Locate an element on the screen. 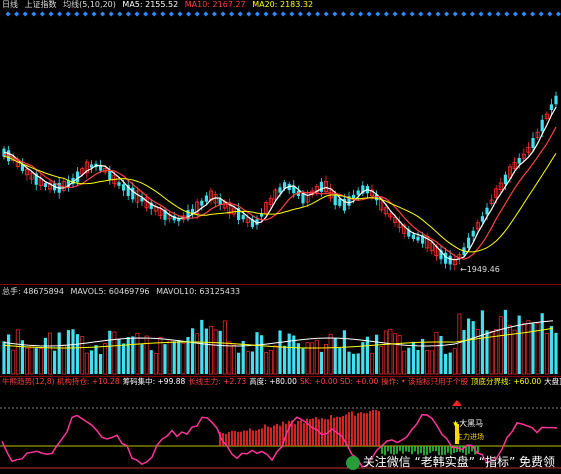 The width and height of the screenshot is (561, 474). indicator-value-3: 高度: +80.00 is located at coordinates (273, 381).